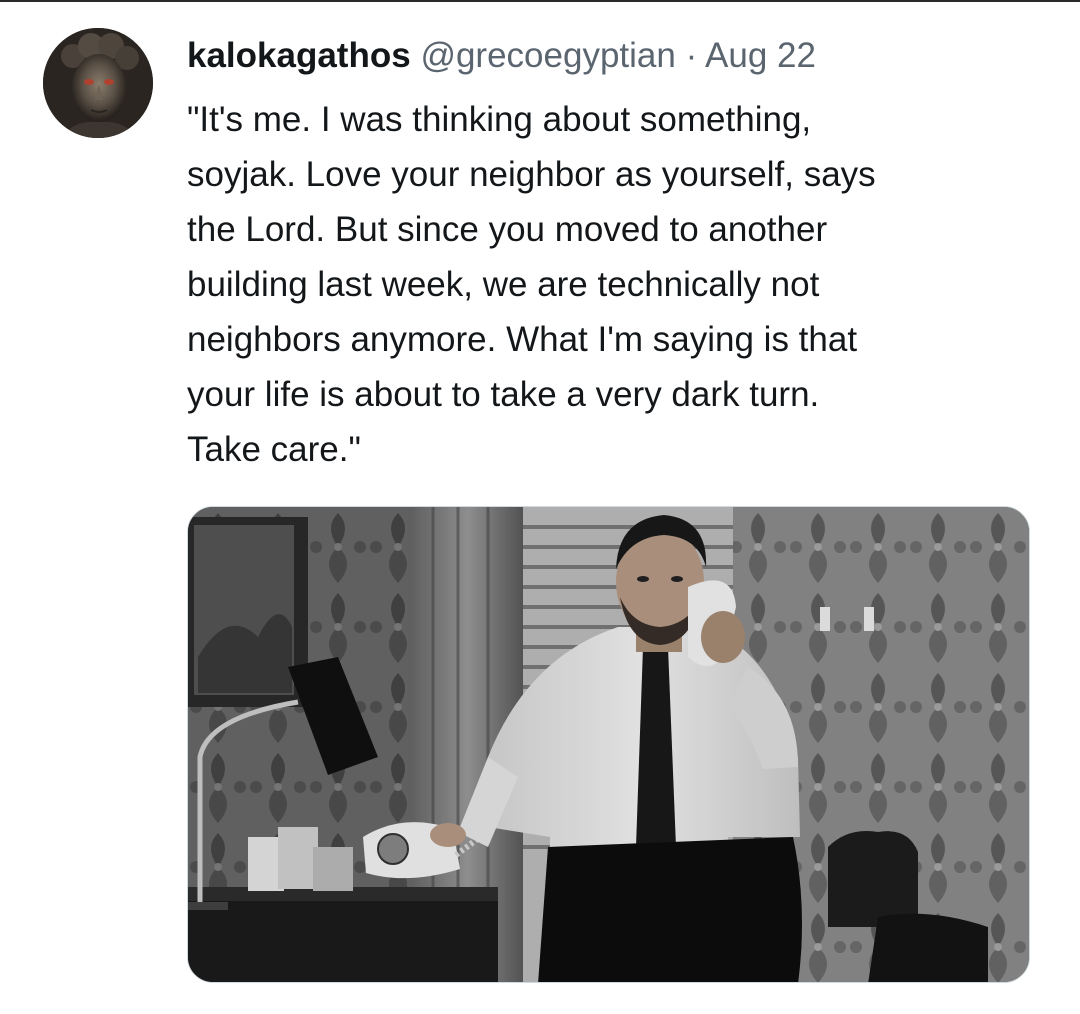 Image resolution: width=1080 pixels, height=1014 pixels. I want to click on tweet-date: Aug 22, so click(760, 55).